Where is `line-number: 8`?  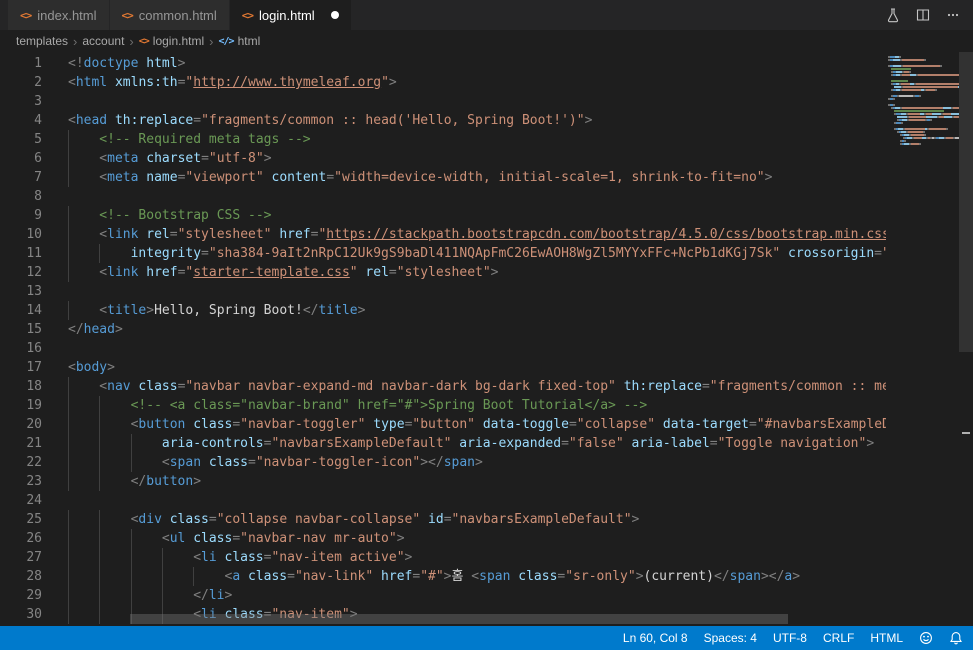 line-number: 8 is located at coordinates (21, 196).